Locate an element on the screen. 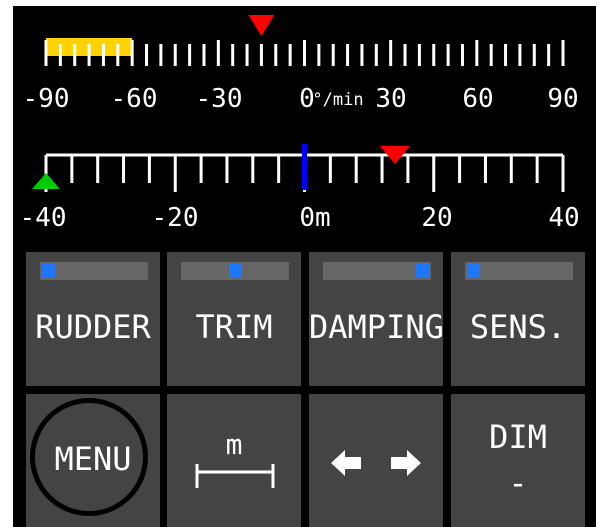  damping-button: DAMPING is located at coordinates (376, 319).